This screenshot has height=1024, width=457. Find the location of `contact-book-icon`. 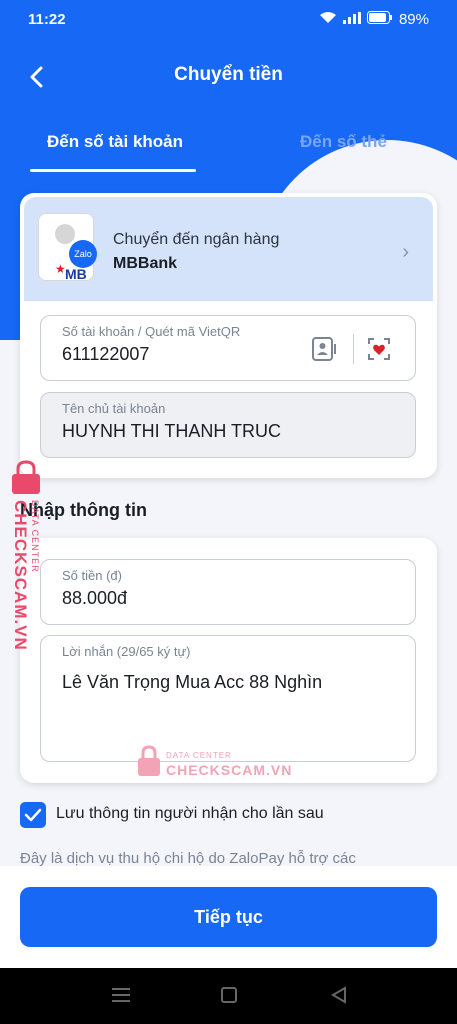

contact-book-icon is located at coordinates (324, 349).